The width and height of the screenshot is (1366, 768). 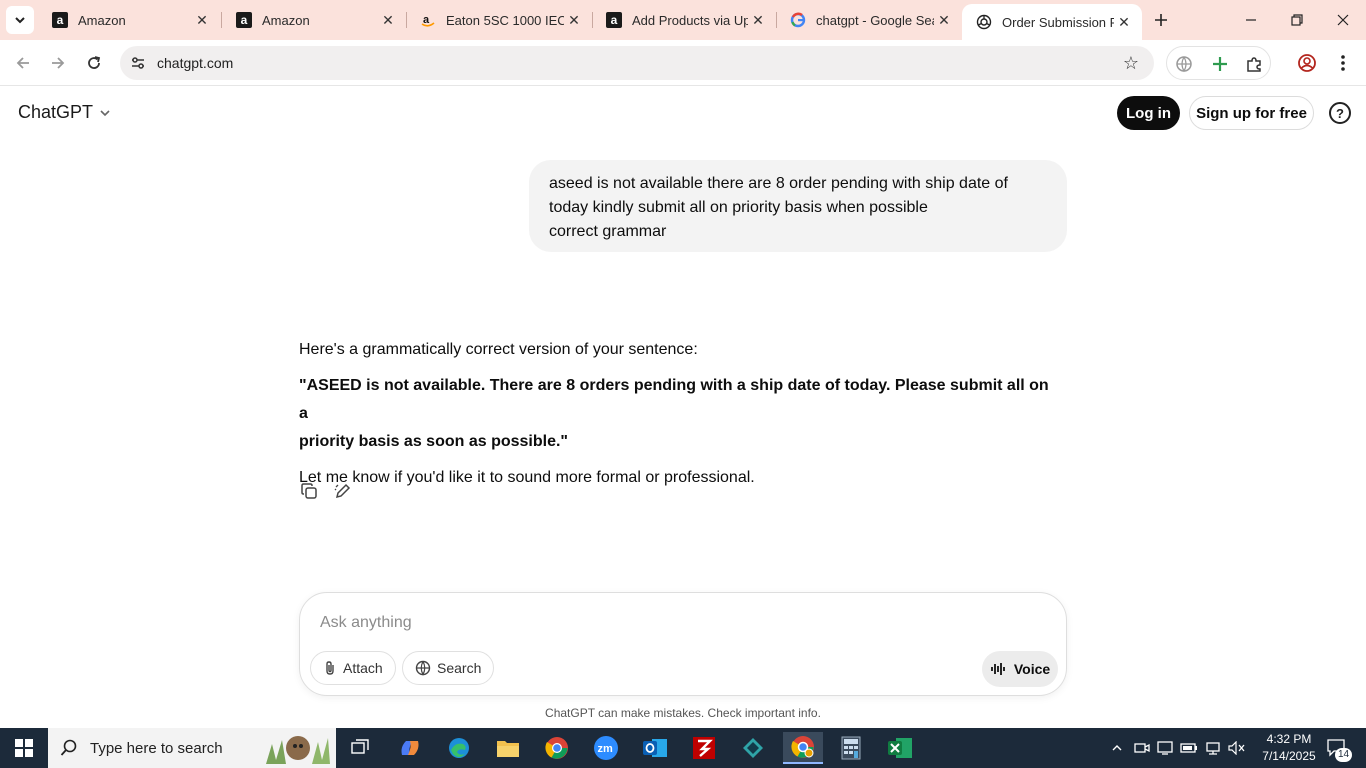 What do you see at coordinates (851, 748) in the screenshot?
I see `calculator-app` at bounding box center [851, 748].